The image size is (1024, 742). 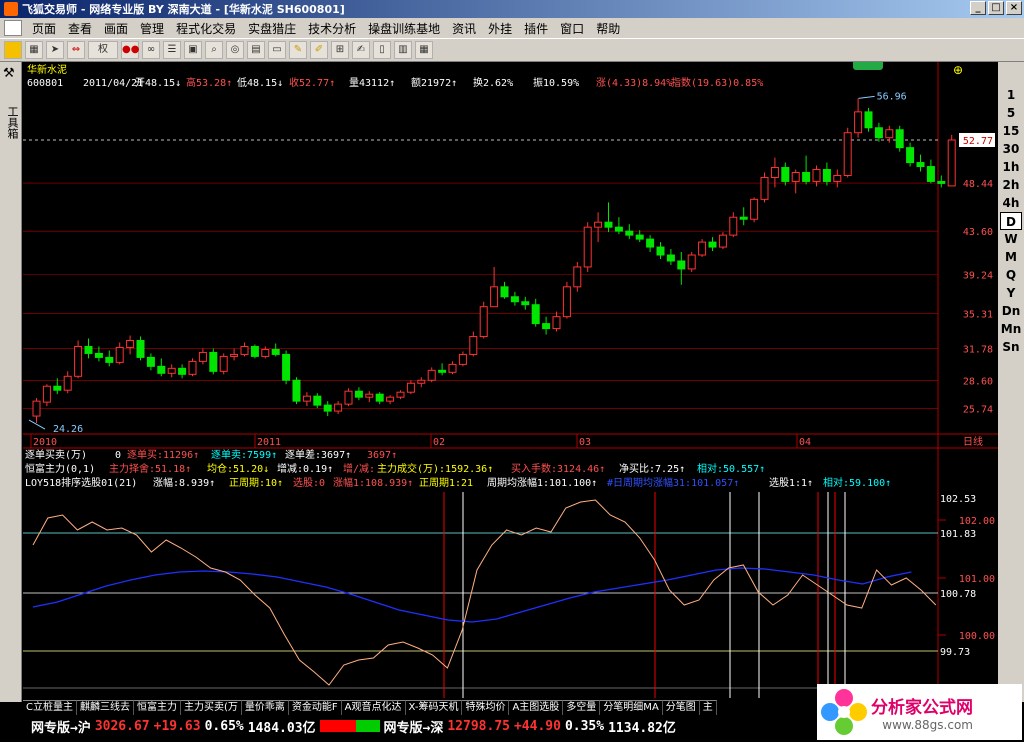 I want to click on monitor-icon: ▭, so click(x=277, y=50).